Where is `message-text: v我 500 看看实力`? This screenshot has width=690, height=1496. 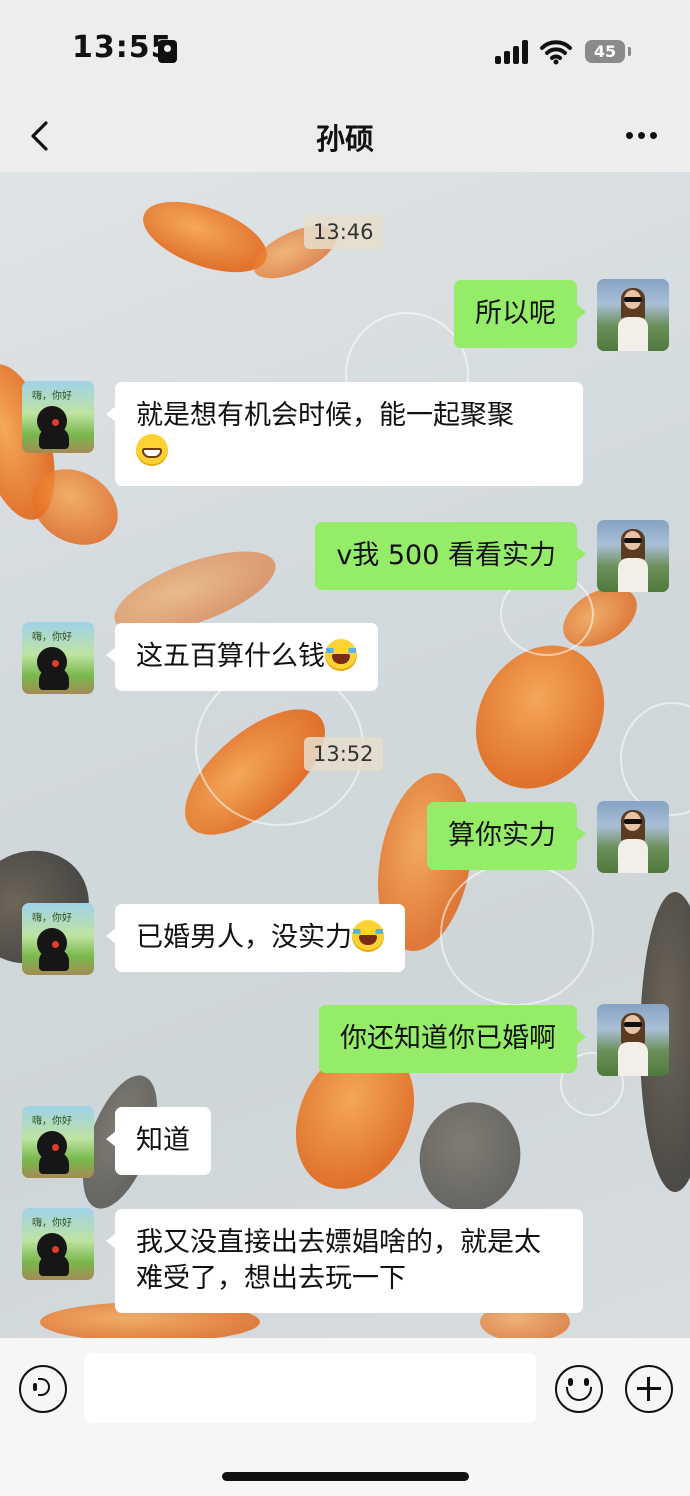 message-text: v我 500 看看实力 is located at coordinates (446, 555).